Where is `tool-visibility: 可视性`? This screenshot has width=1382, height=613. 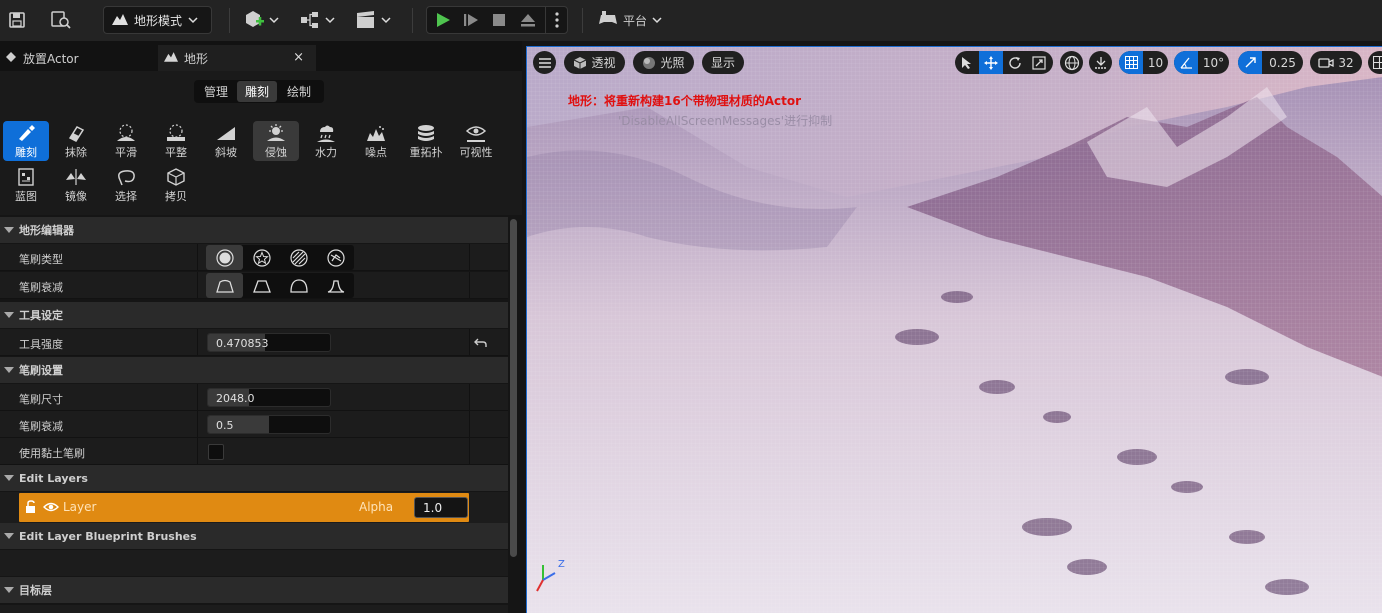
tool-visibility: 可视性 is located at coordinates (476, 141).